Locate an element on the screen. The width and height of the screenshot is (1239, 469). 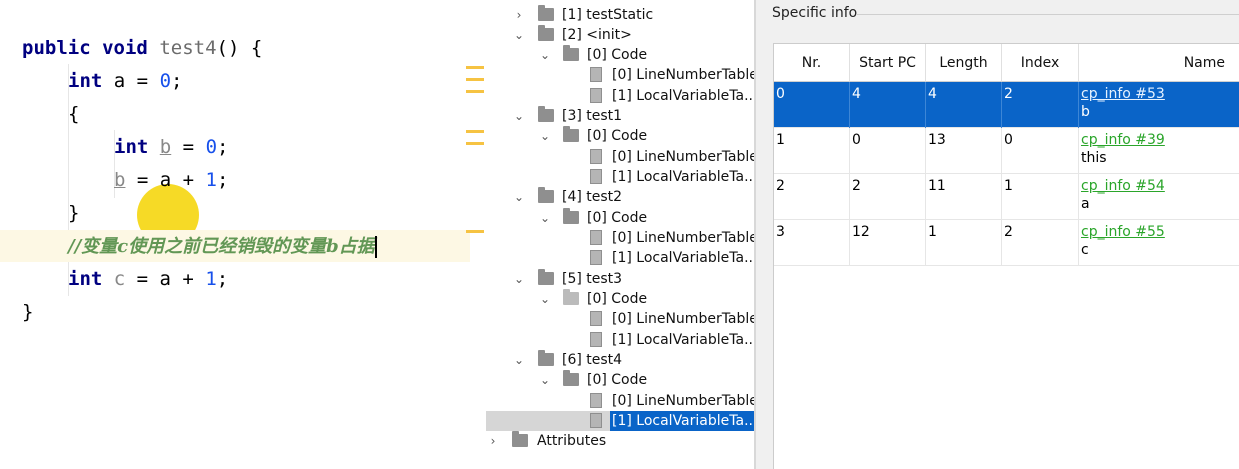
cell-nr: 2 is located at coordinates (812, 197).